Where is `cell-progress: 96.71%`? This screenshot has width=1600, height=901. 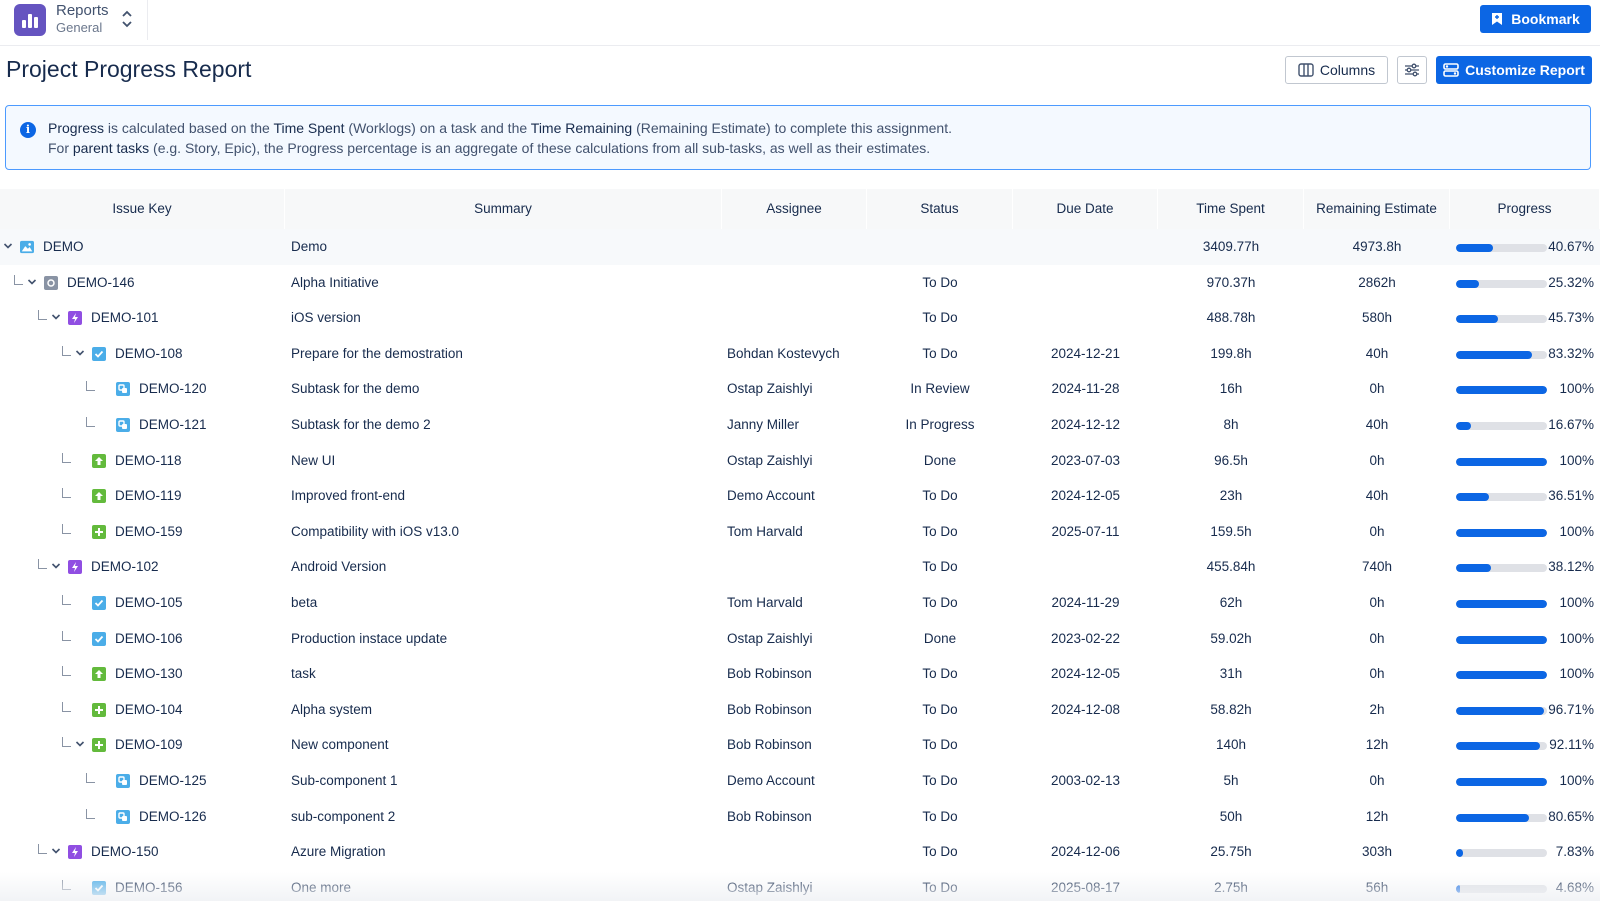
cell-progress: 96.71% is located at coordinates (1525, 710).